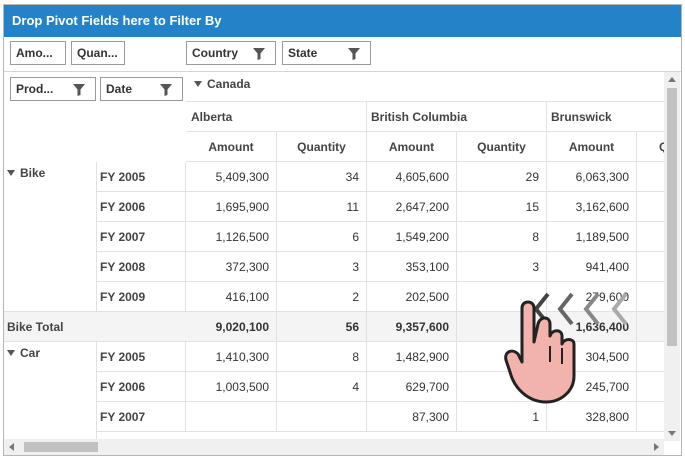 This screenshot has width=685, height=459. What do you see at coordinates (231, 207) in the screenshot?
I see `value-cell: 1,695,900` at bounding box center [231, 207].